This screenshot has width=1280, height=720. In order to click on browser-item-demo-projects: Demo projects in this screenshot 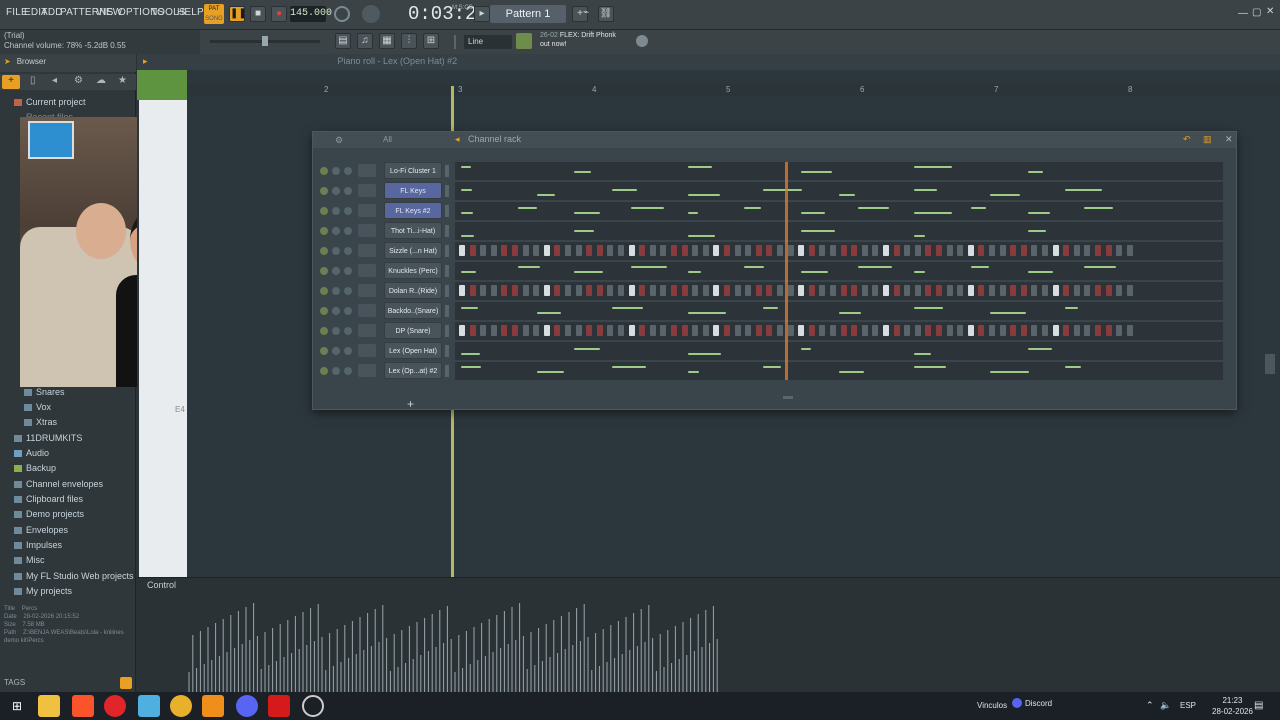, I will do `click(49, 514)`.